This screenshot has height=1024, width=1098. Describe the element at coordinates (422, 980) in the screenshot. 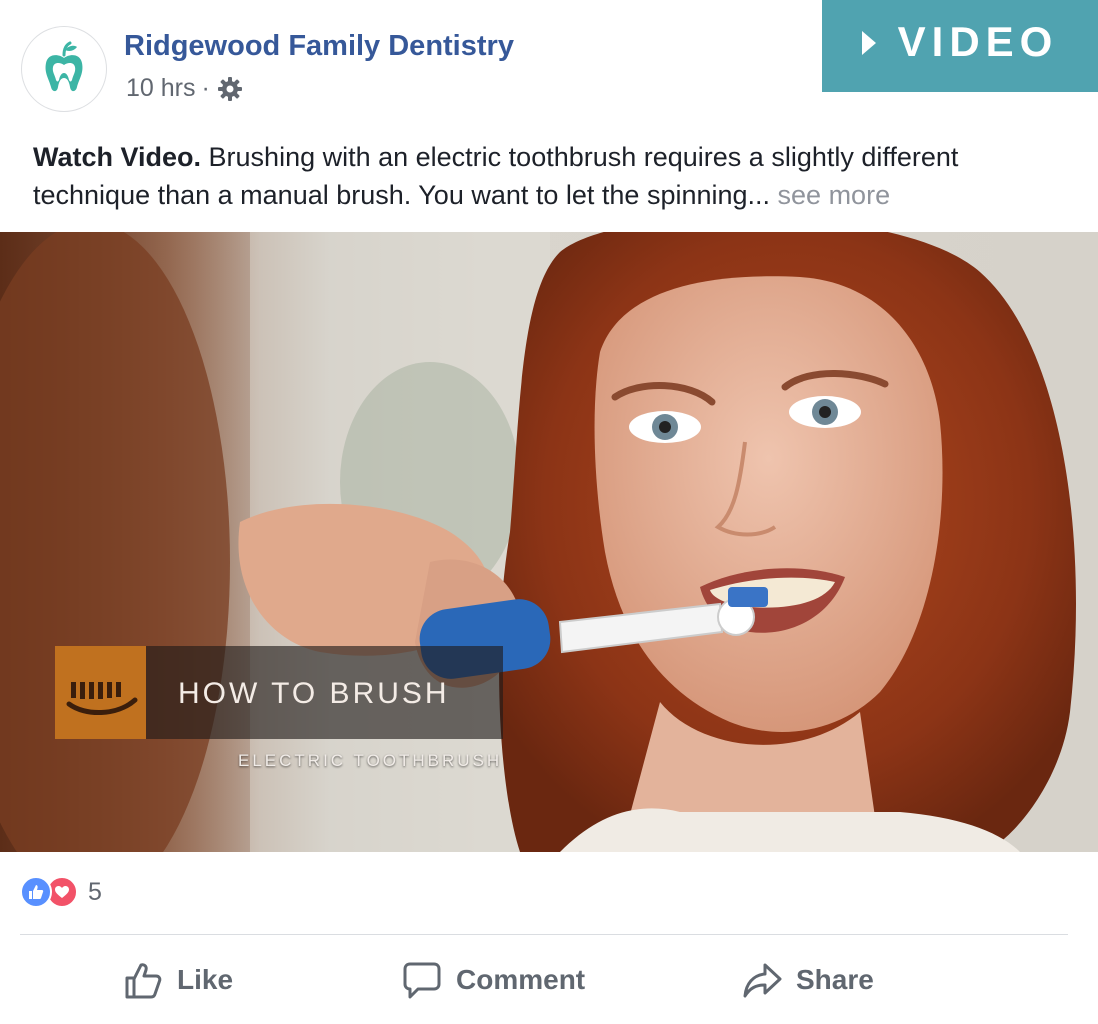

I see `comment-bubble-icon` at that location.